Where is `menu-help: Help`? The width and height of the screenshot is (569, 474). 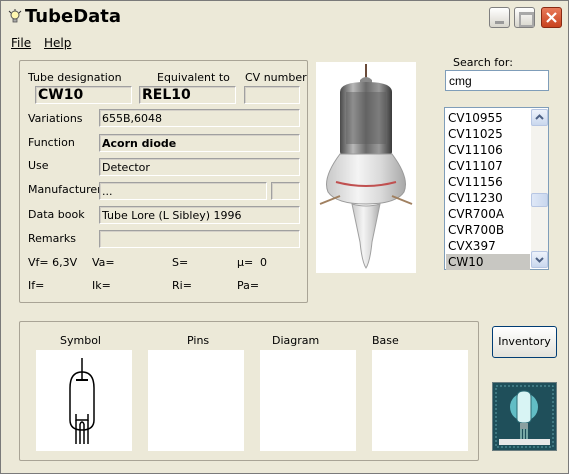
menu-help: Help is located at coordinates (57, 43).